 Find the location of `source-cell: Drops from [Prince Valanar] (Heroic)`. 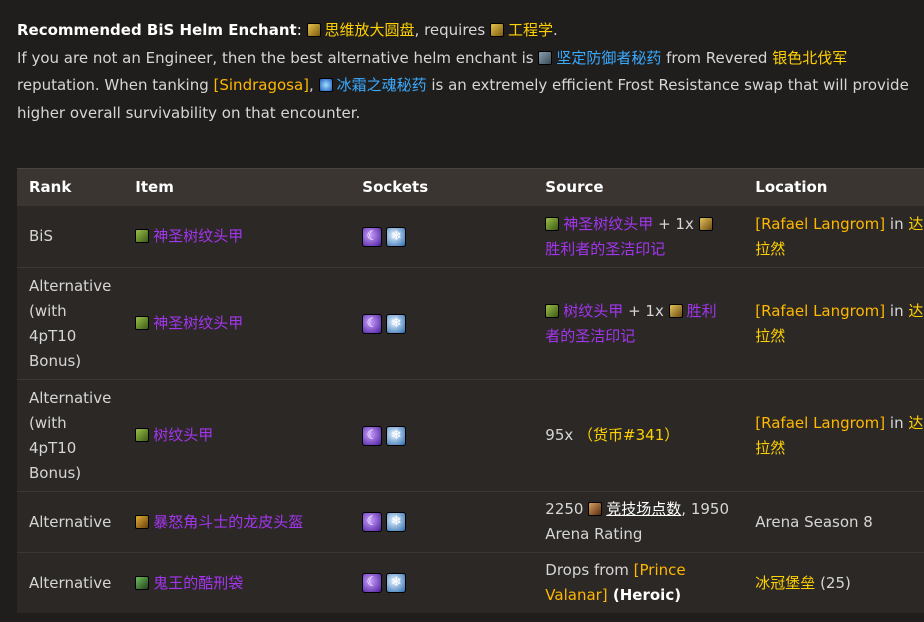

source-cell: Drops from [Prince Valanar] (Heroic) is located at coordinates (638, 582).